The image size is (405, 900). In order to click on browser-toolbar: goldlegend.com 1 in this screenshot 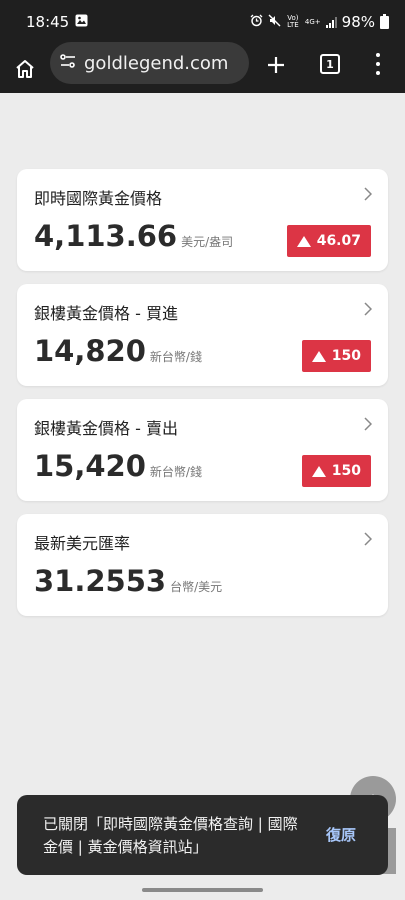, I will do `click(202, 67)`.